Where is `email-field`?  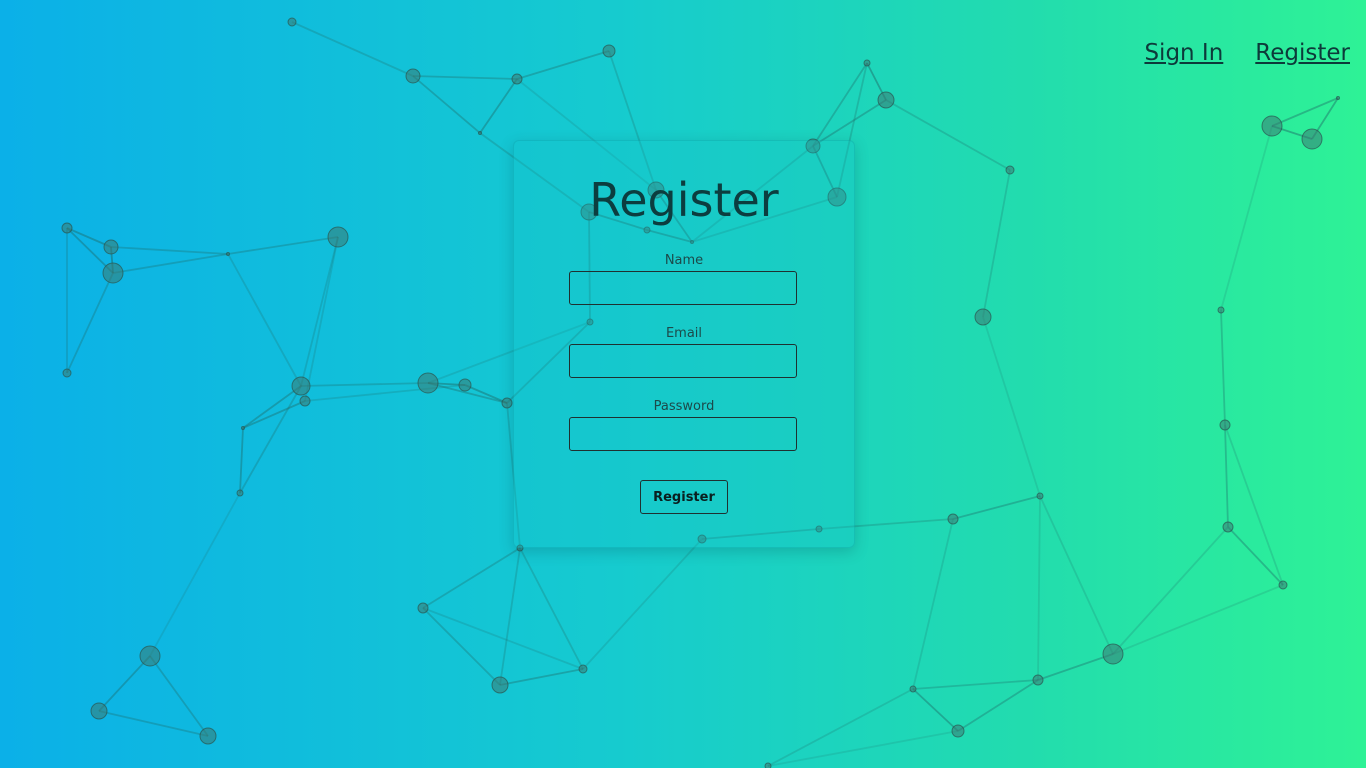
email-field is located at coordinates (683, 361).